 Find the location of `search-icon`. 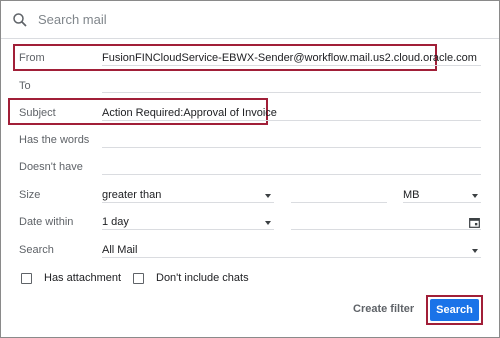

search-icon is located at coordinates (20, 20).